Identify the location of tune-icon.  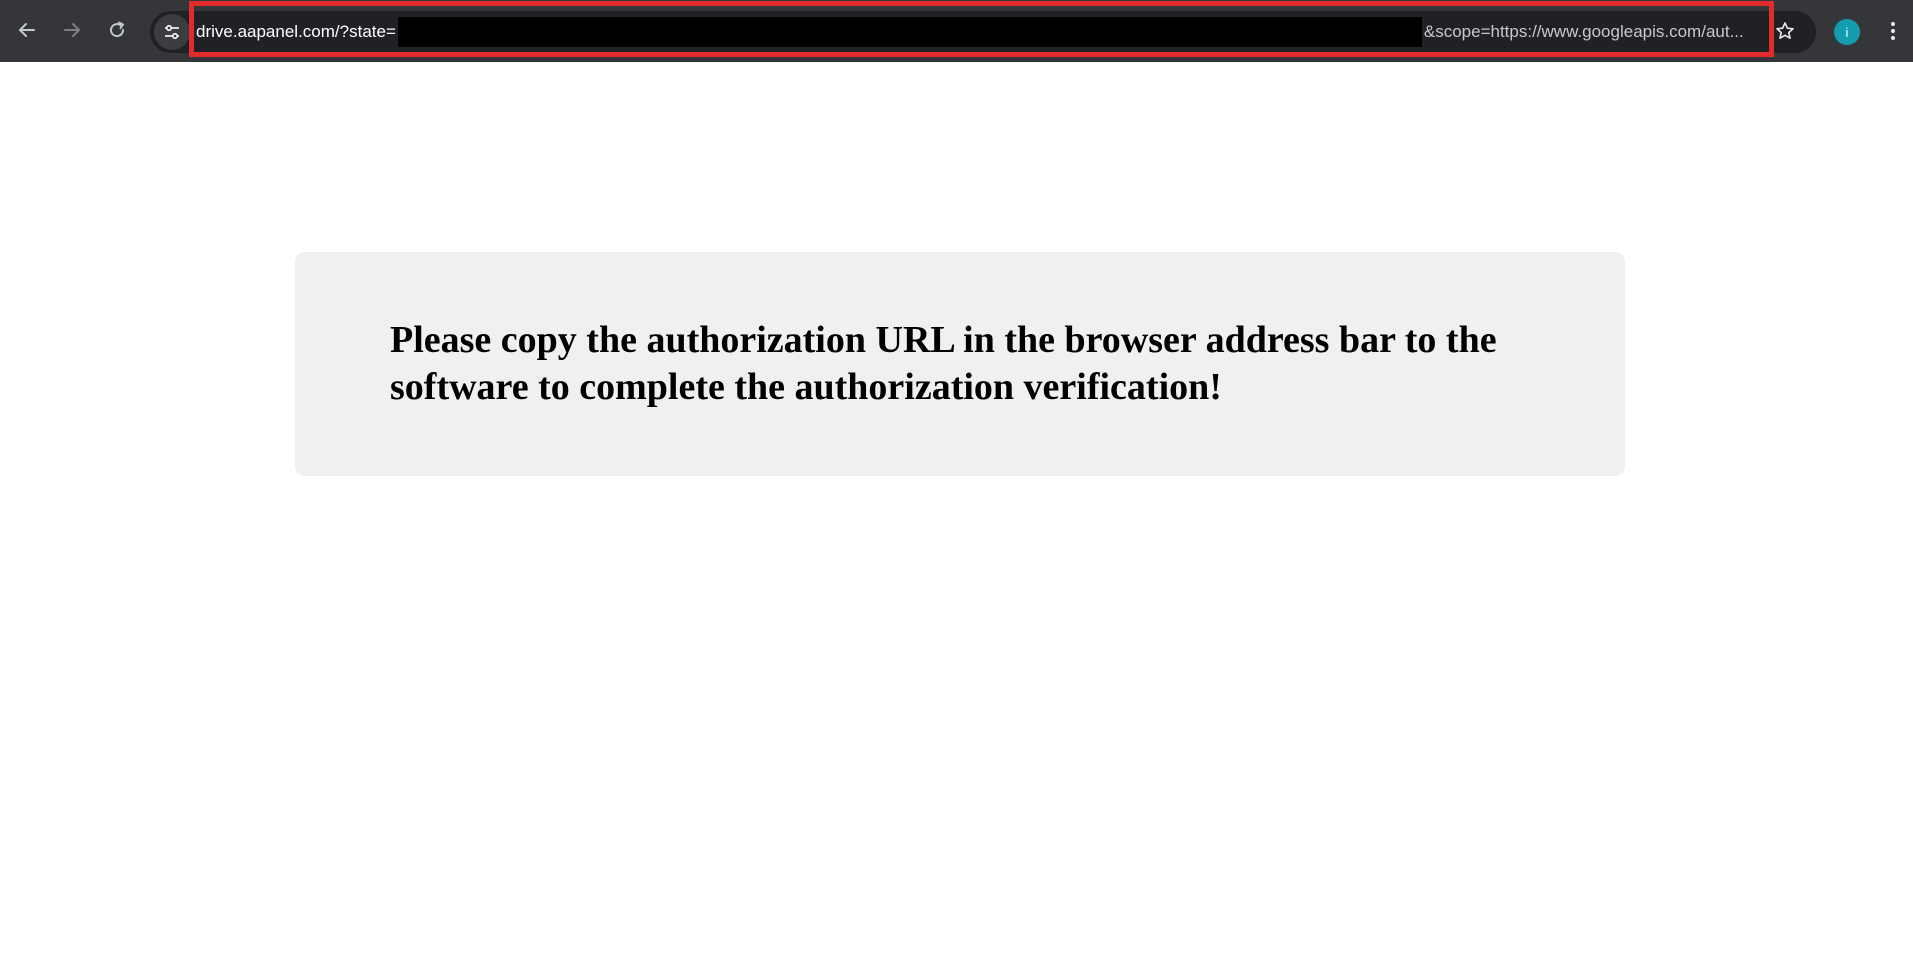
(172, 32).